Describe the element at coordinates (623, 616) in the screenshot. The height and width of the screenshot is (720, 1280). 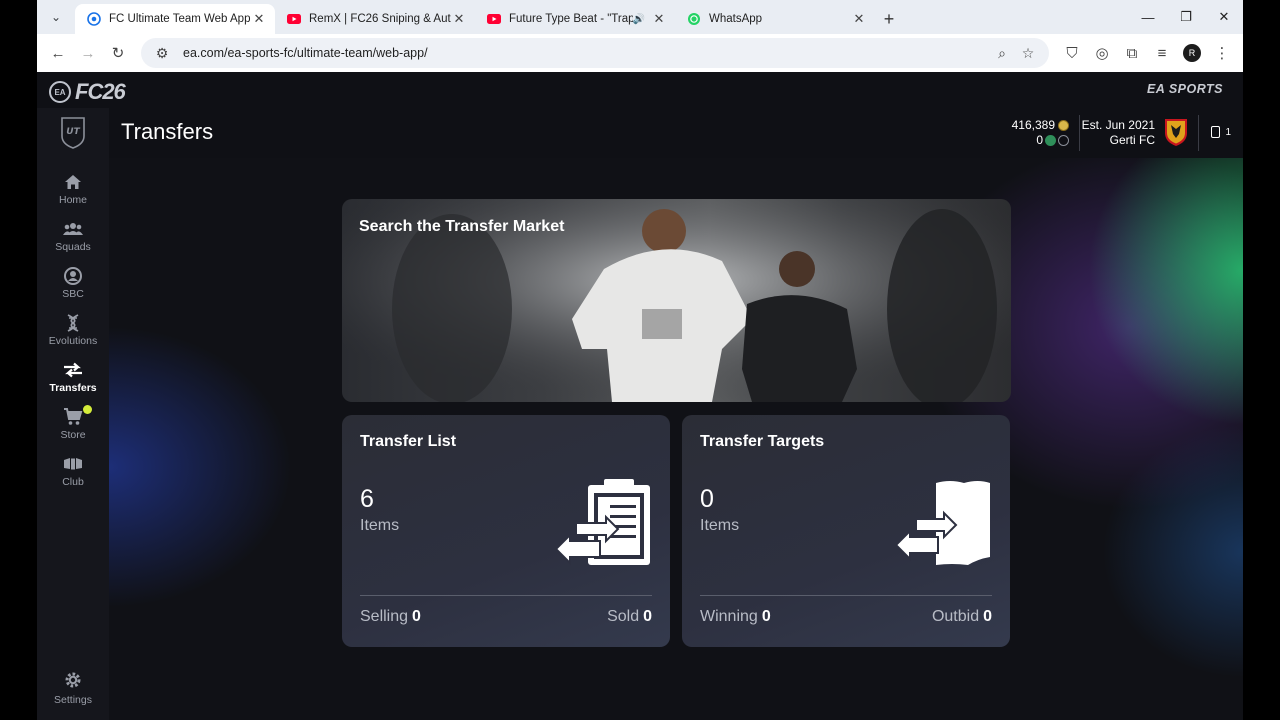
I see `stat-label: Sold` at that location.